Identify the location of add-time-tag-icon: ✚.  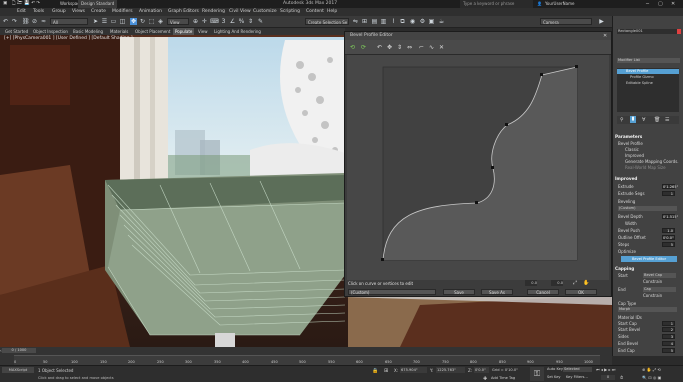
(485, 379).